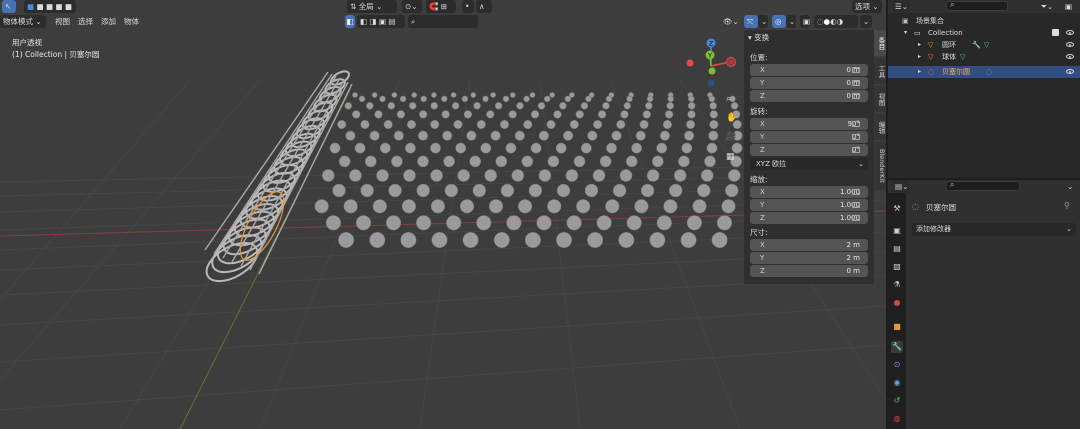 This screenshot has width=1080, height=429. What do you see at coordinates (1055, 32) in the screenshot?
I see `checkbox-icon` at bounding box center [1055, 32].